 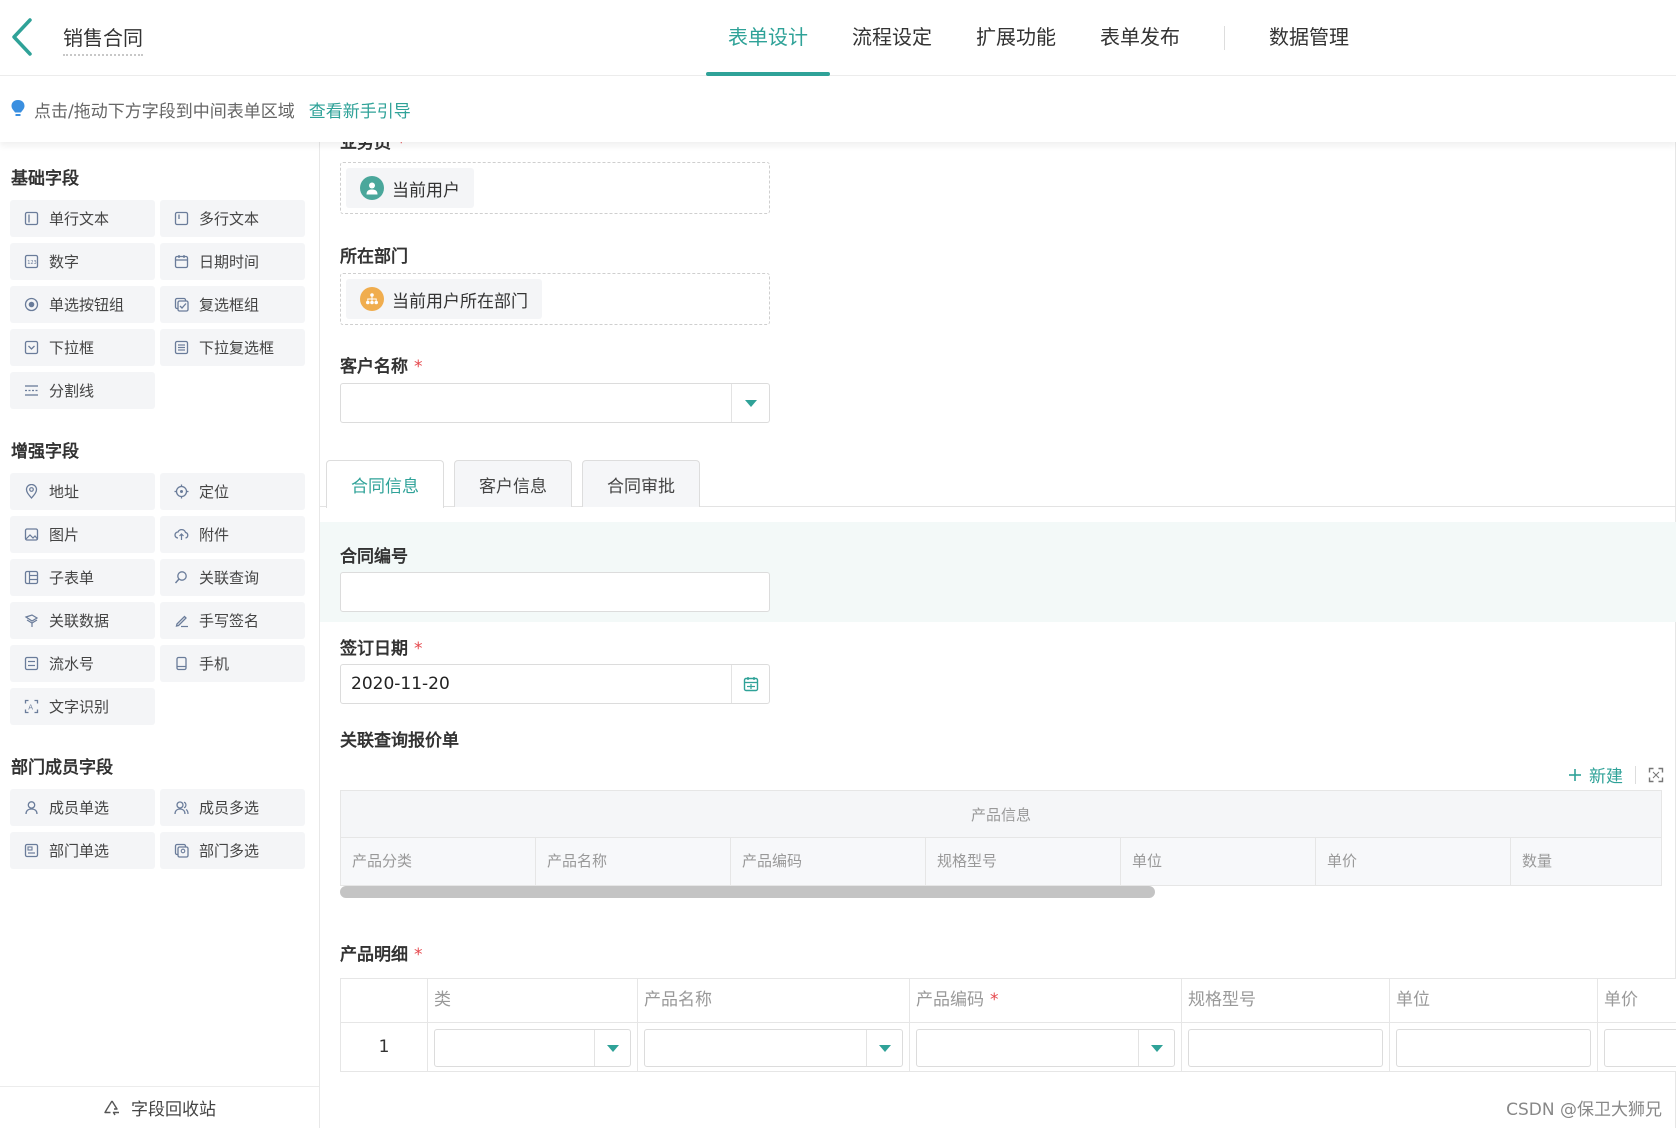 What do you see at coordinates (1494, 1000) in the screenshot?
I see `column-header: 单位` at bounding box center [1494, 1000].